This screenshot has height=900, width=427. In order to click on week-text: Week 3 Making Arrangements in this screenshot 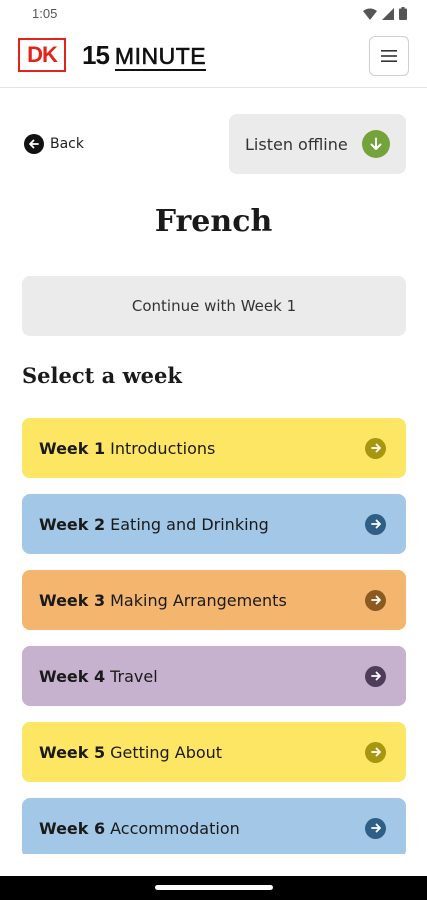, I will do `click(202, 600)`.